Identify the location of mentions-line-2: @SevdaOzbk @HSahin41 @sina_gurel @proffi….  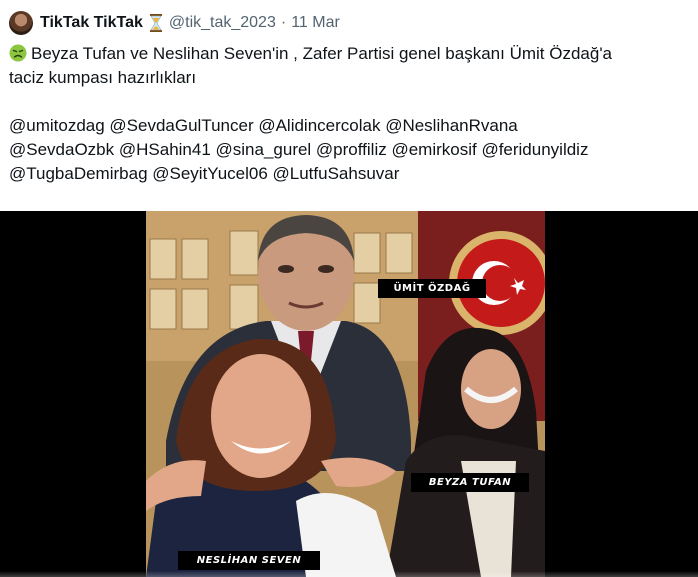
(349, 150).